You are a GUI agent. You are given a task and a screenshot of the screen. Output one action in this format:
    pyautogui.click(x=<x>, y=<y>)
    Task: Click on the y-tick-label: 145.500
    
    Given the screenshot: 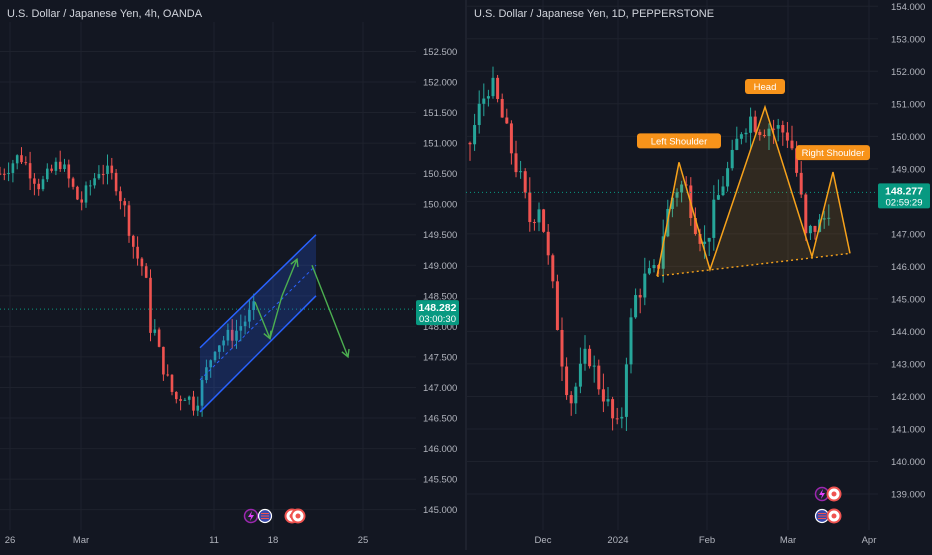 What is the action you would take?
    pyautogui.click(x=440, y=480)
    